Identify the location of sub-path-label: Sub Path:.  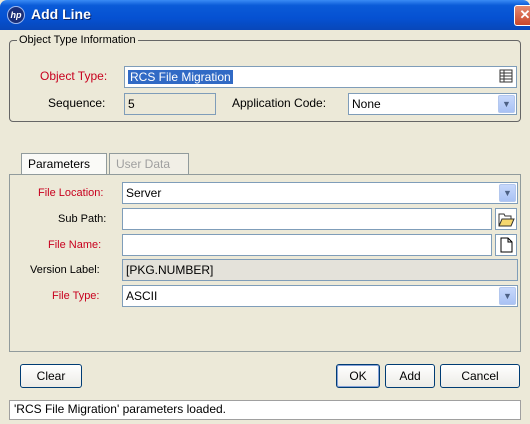
(82, 219).